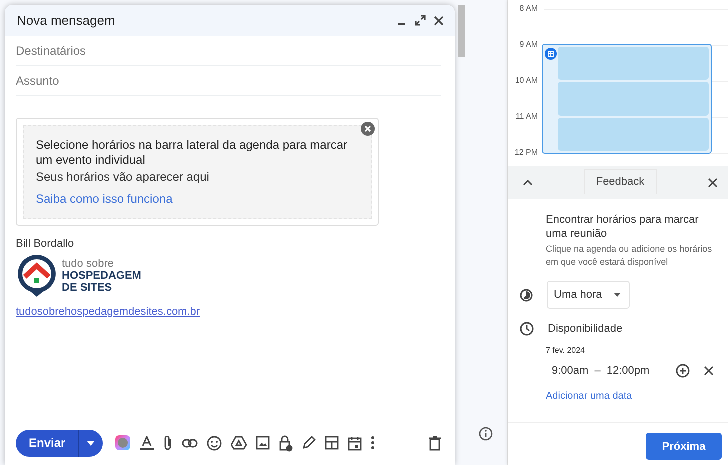 This screenshot has height=465, width=728. I want to click on drive-icon, so click(238, 443).